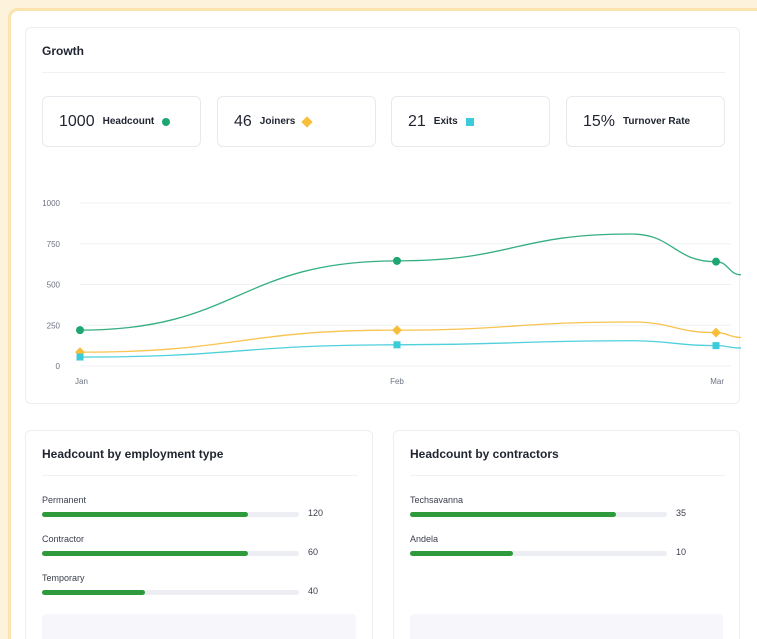 This screenshot has height=639, width=757. I want to click on series-0-point-jan, so click(80, 330).